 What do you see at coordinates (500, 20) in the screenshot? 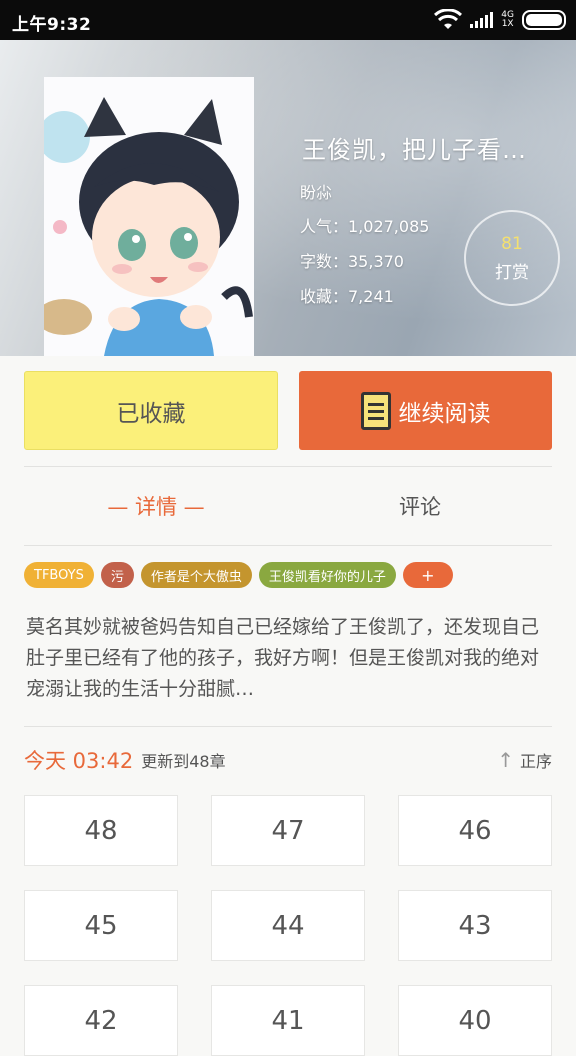
I see `status-icons: 4G 1X` at bounding box center [500, 20].